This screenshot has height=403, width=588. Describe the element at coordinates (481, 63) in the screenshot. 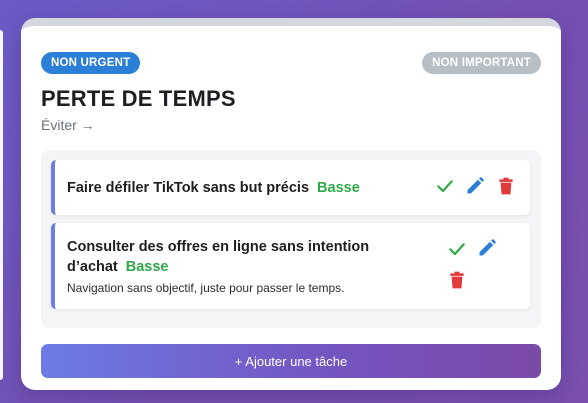

I see `importance-badge: NON IMPORTANT` at that location.